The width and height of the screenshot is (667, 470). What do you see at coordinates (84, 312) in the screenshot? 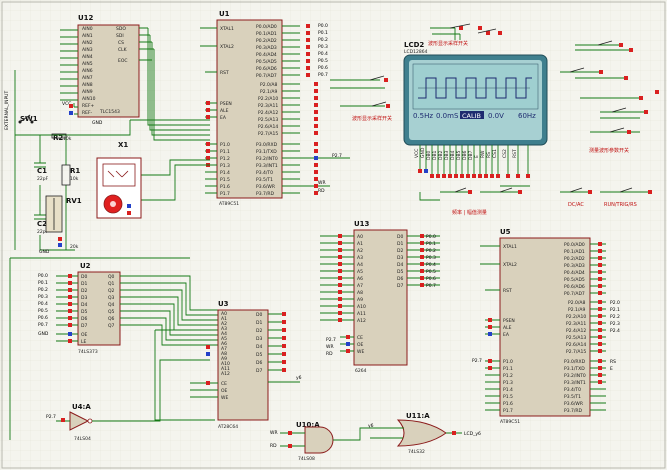
I see `svg-text: D5` at bounding box center [84, 312].